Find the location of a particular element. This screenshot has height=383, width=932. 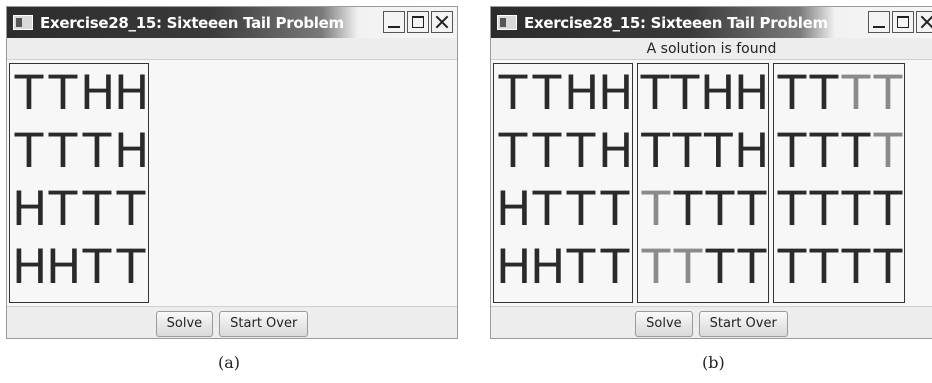

status-label is located at coordinates (232, 49).